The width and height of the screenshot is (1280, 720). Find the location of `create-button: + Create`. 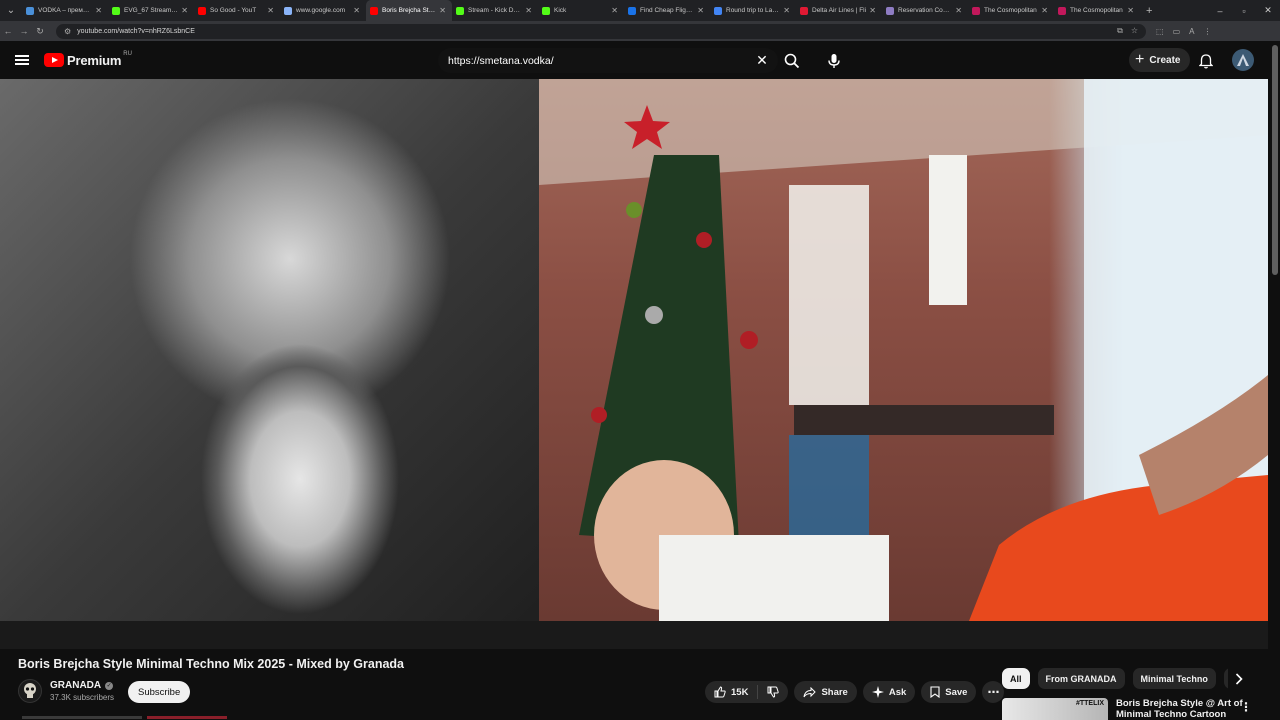

create-button: + Create is located at coordinates (1160, 60).